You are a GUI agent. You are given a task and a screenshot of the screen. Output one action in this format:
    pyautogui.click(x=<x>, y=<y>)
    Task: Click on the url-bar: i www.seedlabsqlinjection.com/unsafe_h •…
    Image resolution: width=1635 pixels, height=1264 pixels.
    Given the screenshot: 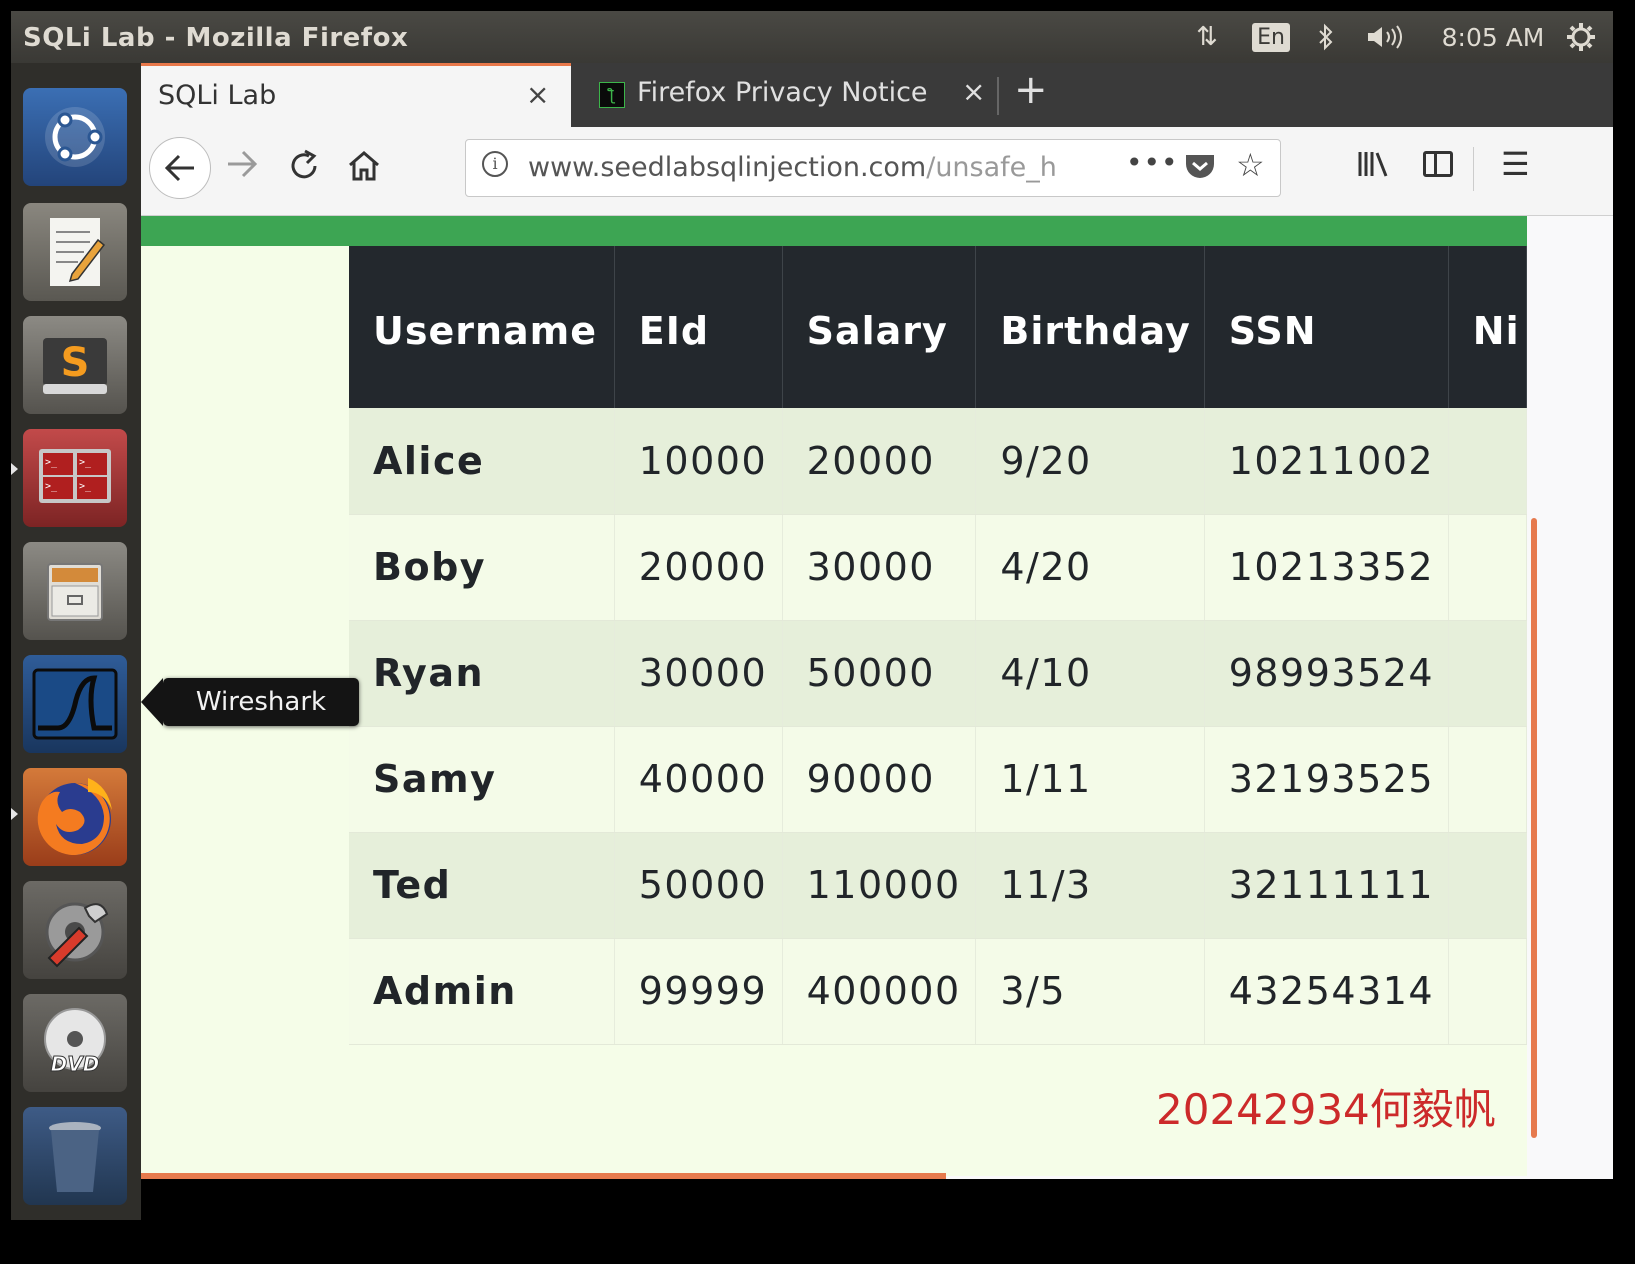 What is the action you would take?
    pyautogui.click(x=873, y=168)
    